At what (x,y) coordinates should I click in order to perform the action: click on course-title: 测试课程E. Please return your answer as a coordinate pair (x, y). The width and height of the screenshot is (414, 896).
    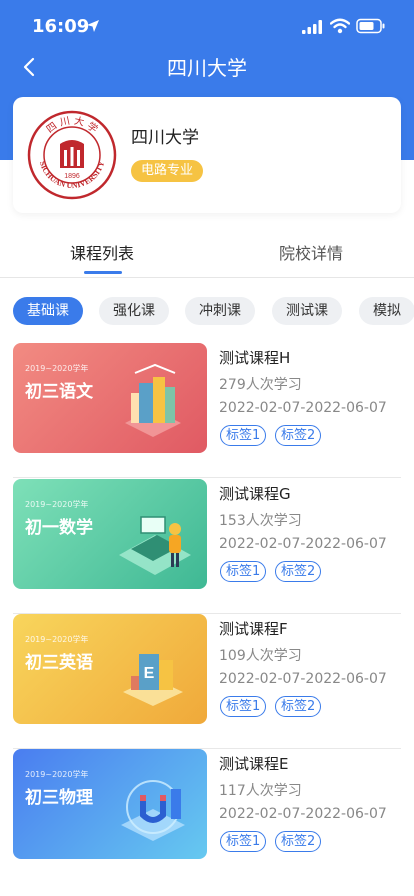
    Looking at the image, I should click on (254, 764).